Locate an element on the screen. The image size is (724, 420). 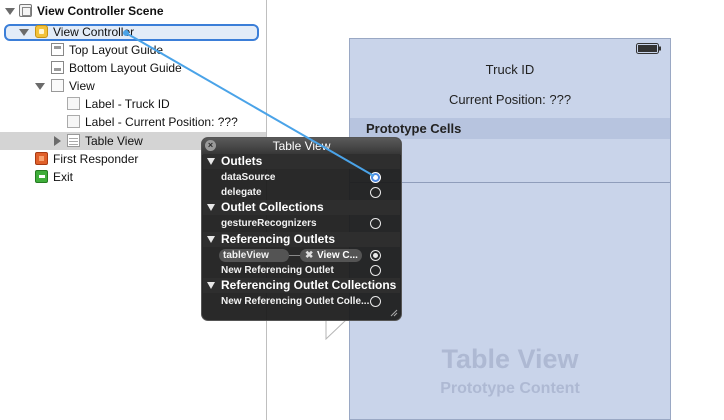
scene-icon is located at coordinates (25, 10).